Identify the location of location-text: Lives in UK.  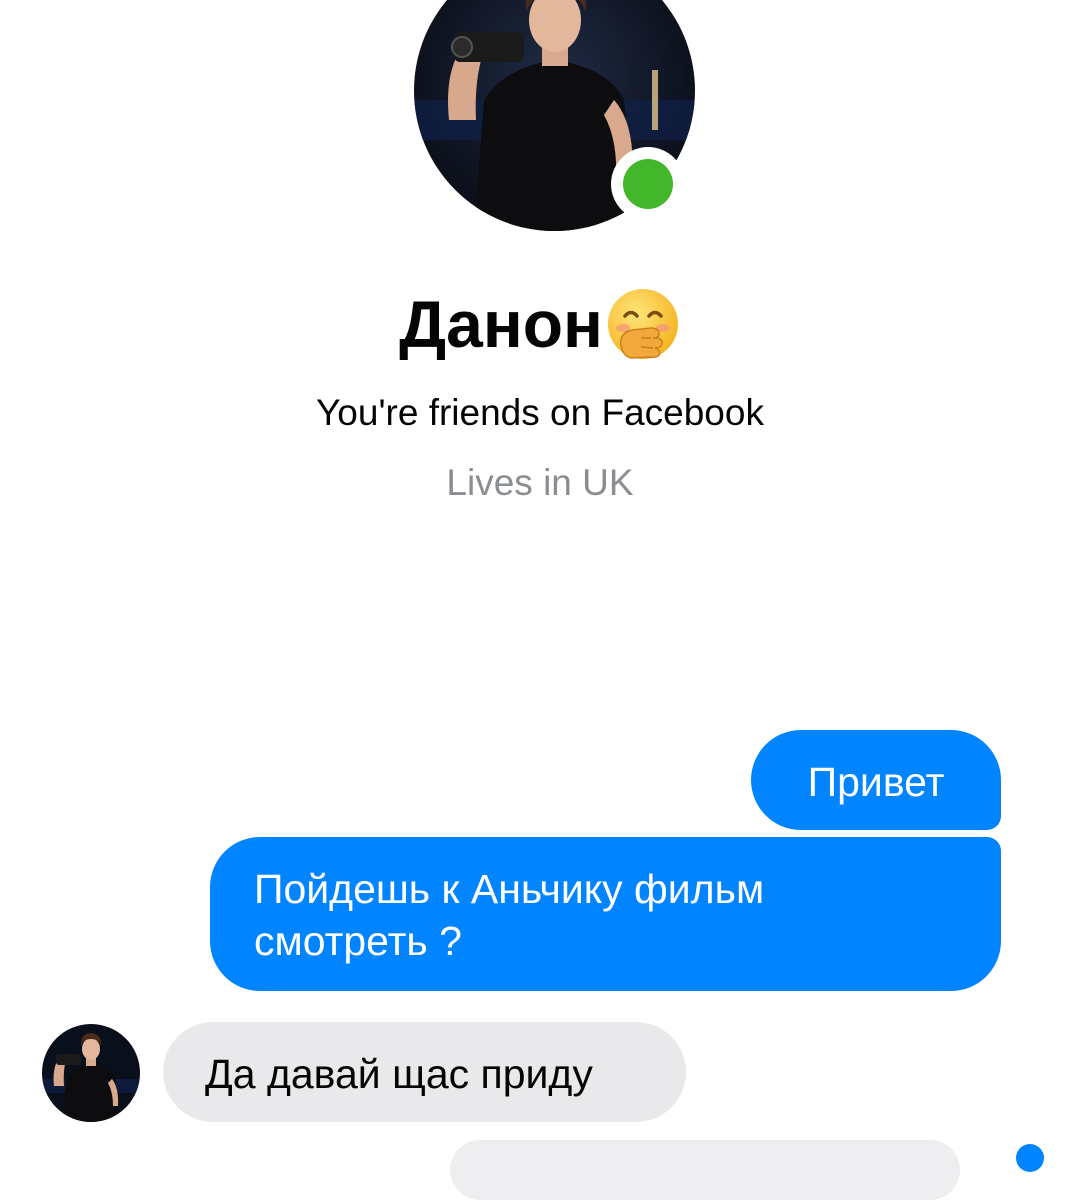
(540, 482).